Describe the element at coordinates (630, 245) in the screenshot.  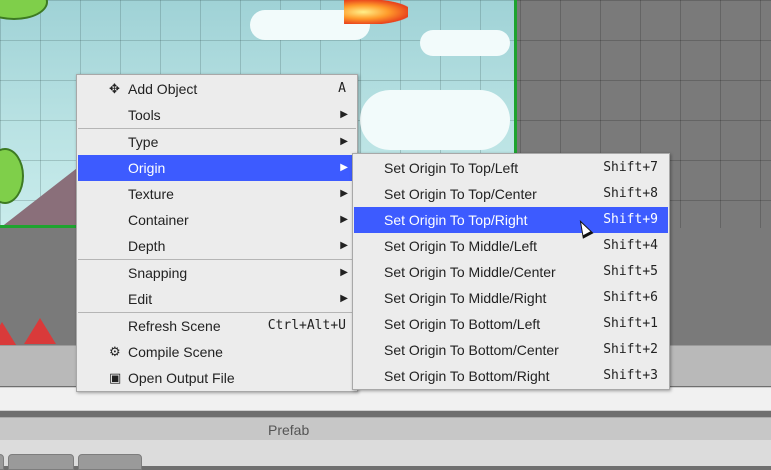
I see `submenu-item-shortcut: Shift+4` at that location.